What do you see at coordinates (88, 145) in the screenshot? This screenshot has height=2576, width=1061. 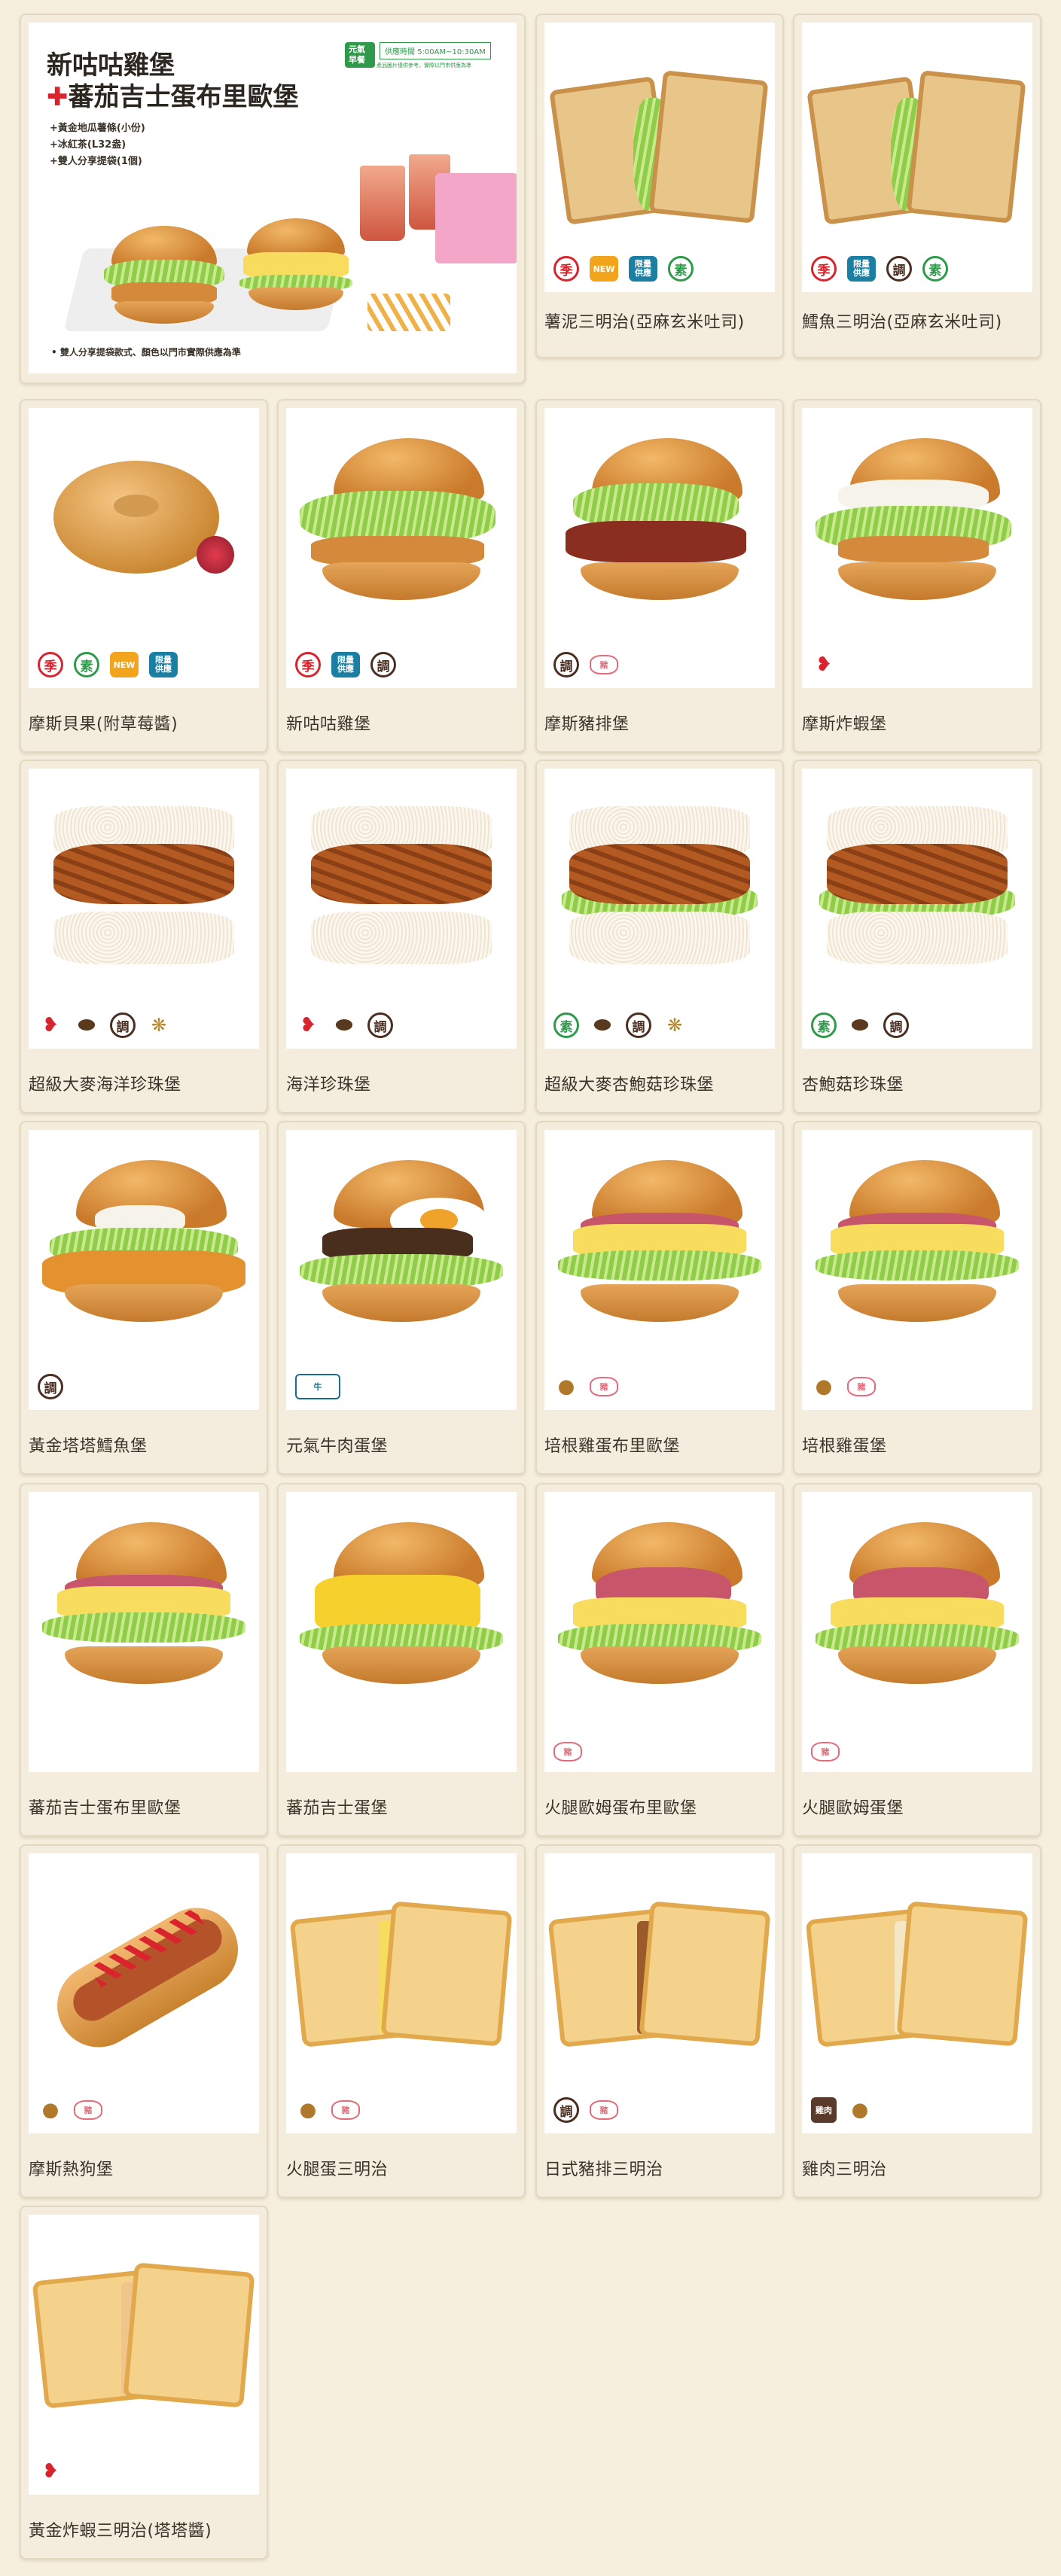 I see `promo-line: +冰紅茶(L32盎)` at bounding box center [88, 145].